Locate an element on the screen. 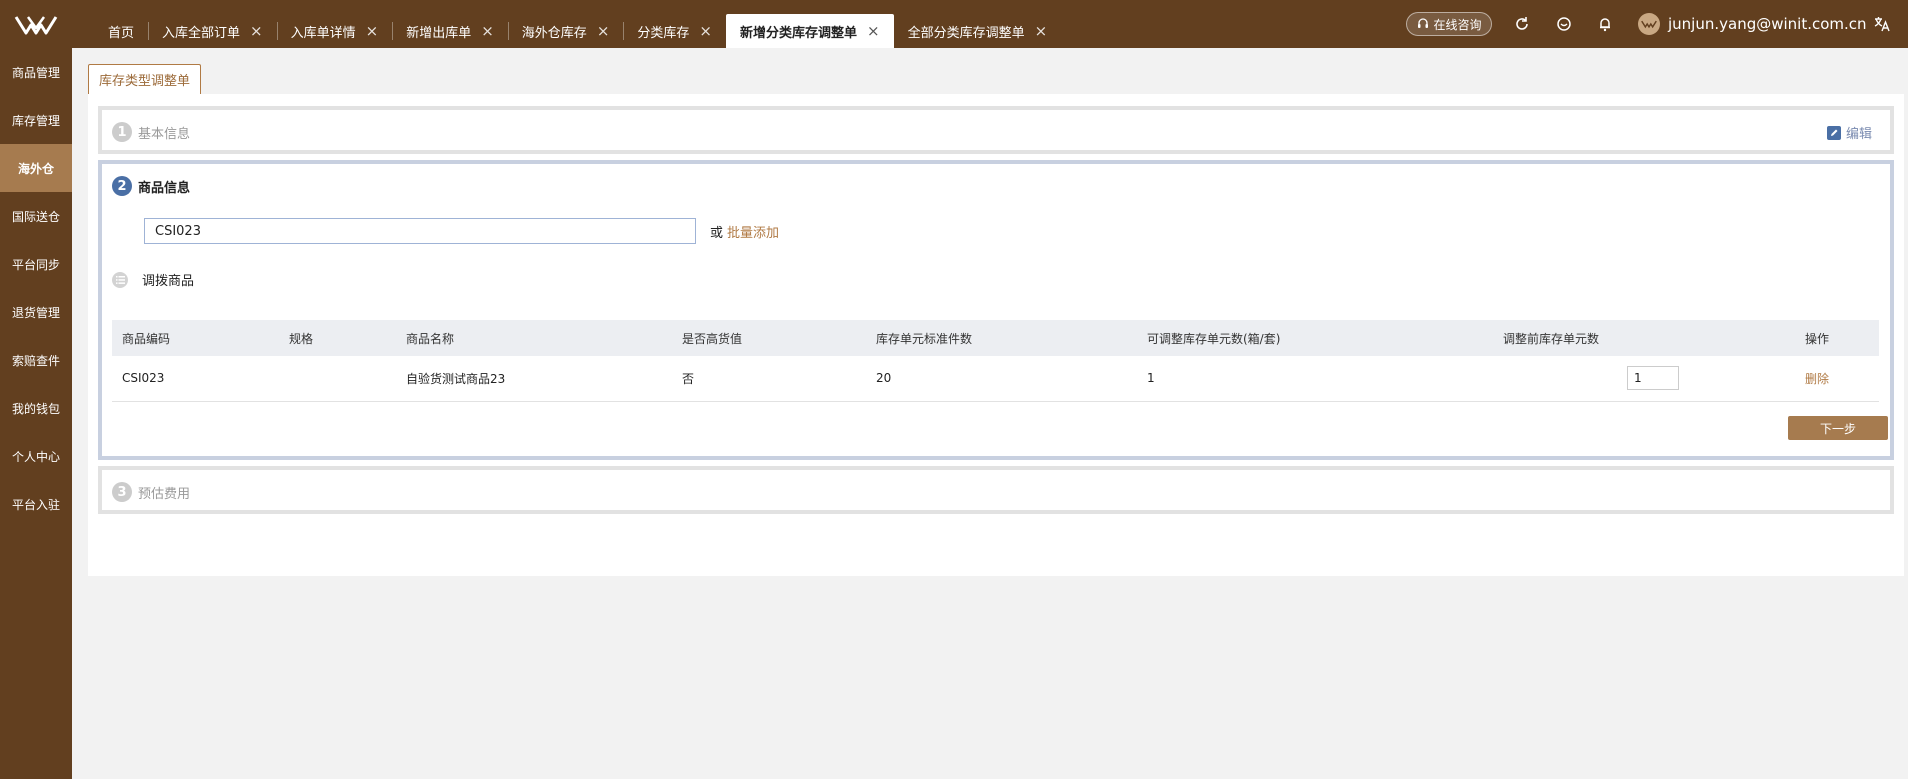 The width and height of the screenshot is (1908, 779). online-consult-button: 在线咨询 is located at coordinates (1449, 24).